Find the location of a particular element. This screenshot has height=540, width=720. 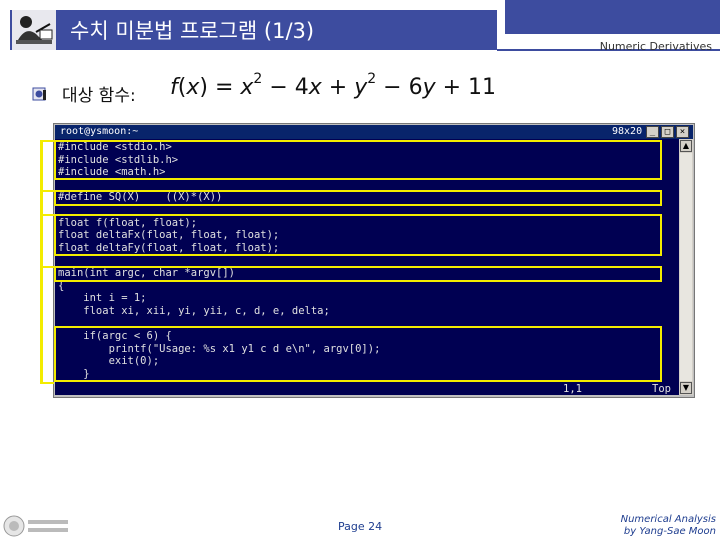

formula-t1: x is located at coordinates (247, 87).